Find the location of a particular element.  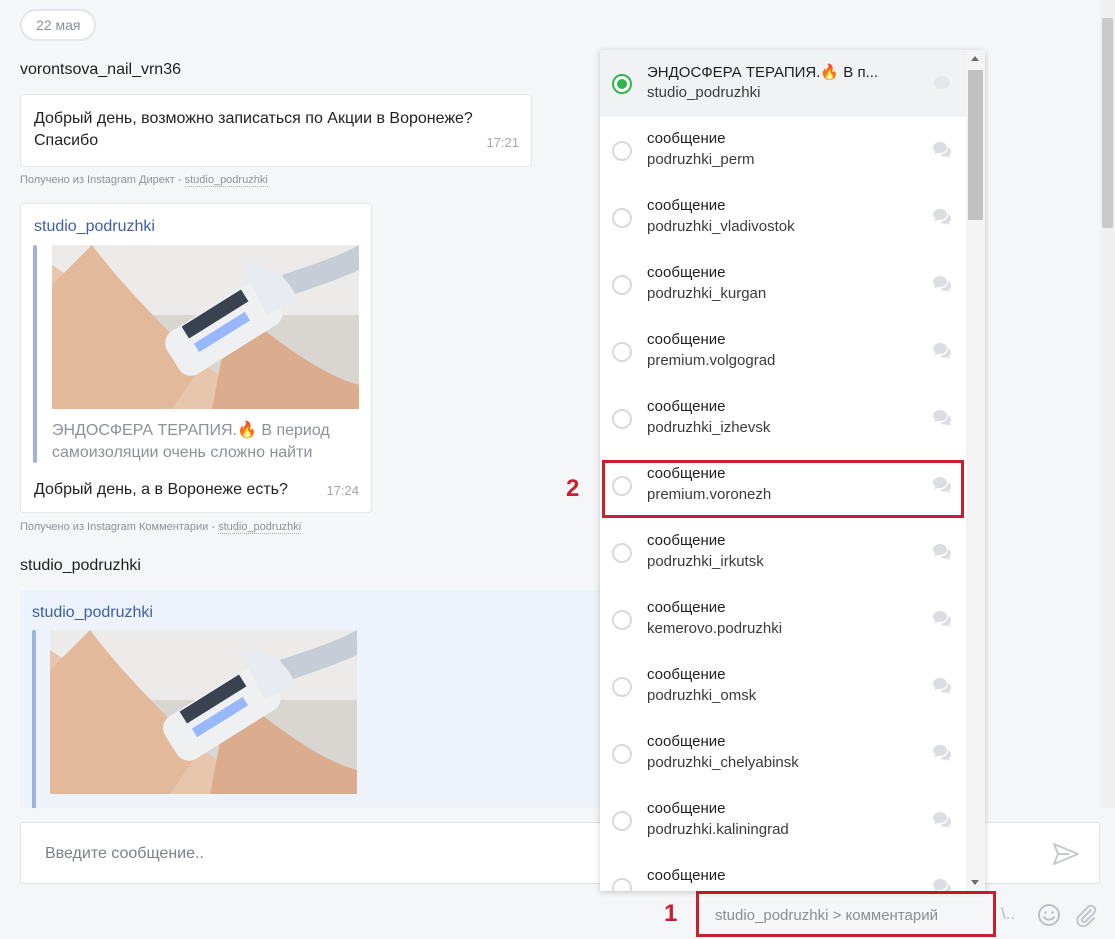

message-time: 17:24 is located at coordinates (342, 490).